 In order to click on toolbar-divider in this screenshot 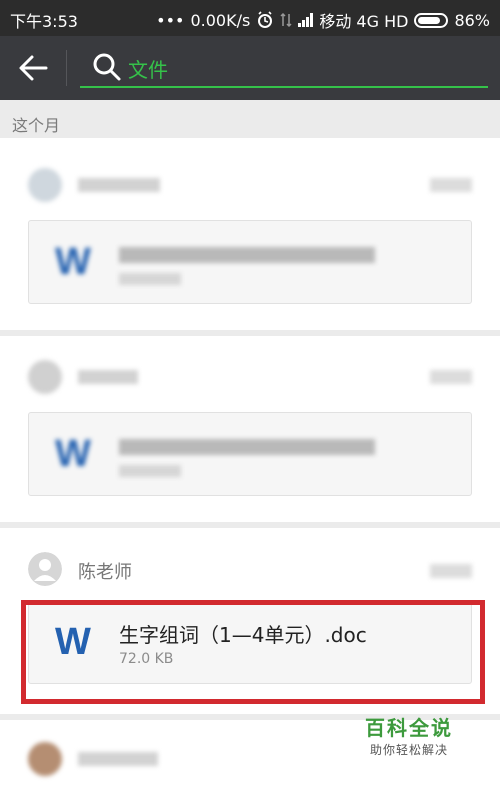, I will do `click(66, 68)`.